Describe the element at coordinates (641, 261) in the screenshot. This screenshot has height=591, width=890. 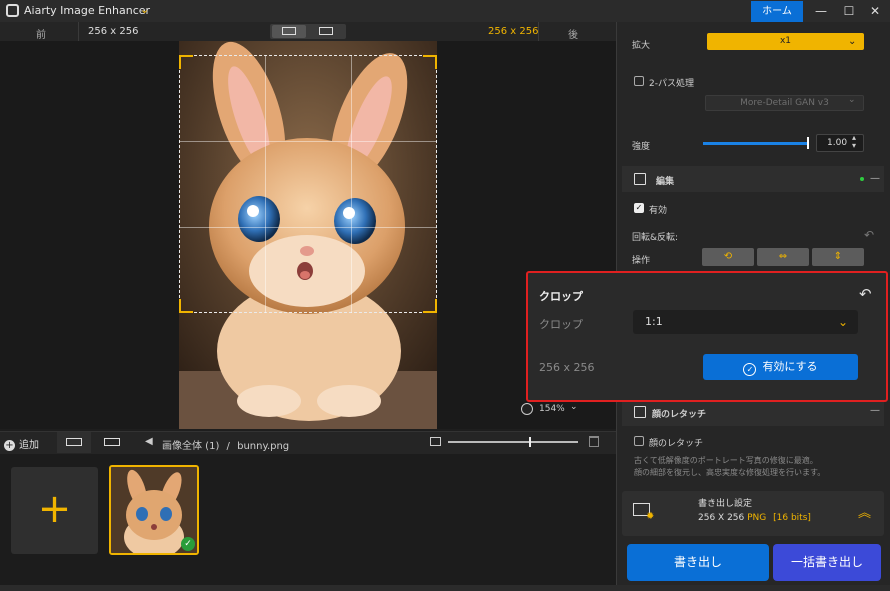
I see `operation-label: 操作` at that location.